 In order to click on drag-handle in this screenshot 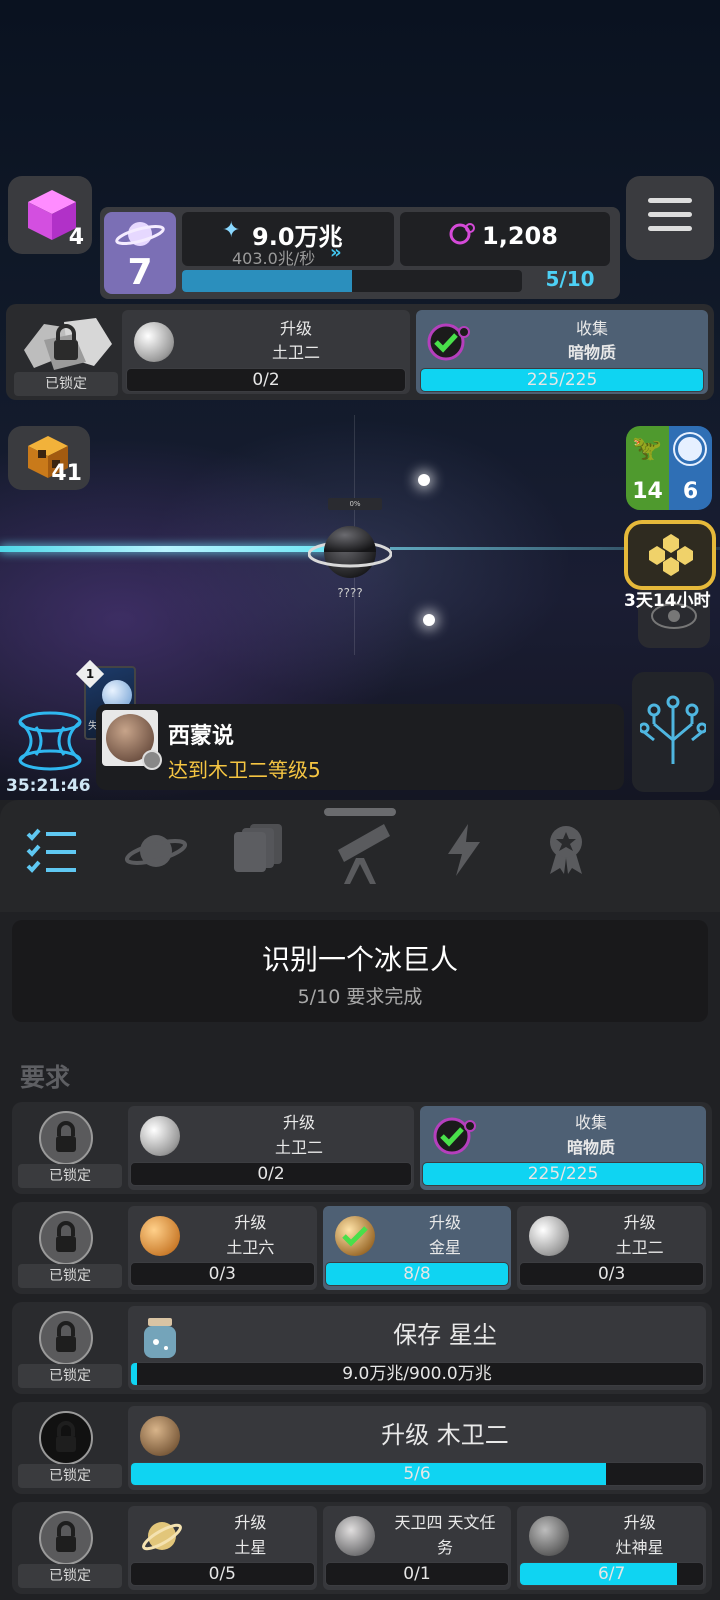, I will do `click(360, 812)`.